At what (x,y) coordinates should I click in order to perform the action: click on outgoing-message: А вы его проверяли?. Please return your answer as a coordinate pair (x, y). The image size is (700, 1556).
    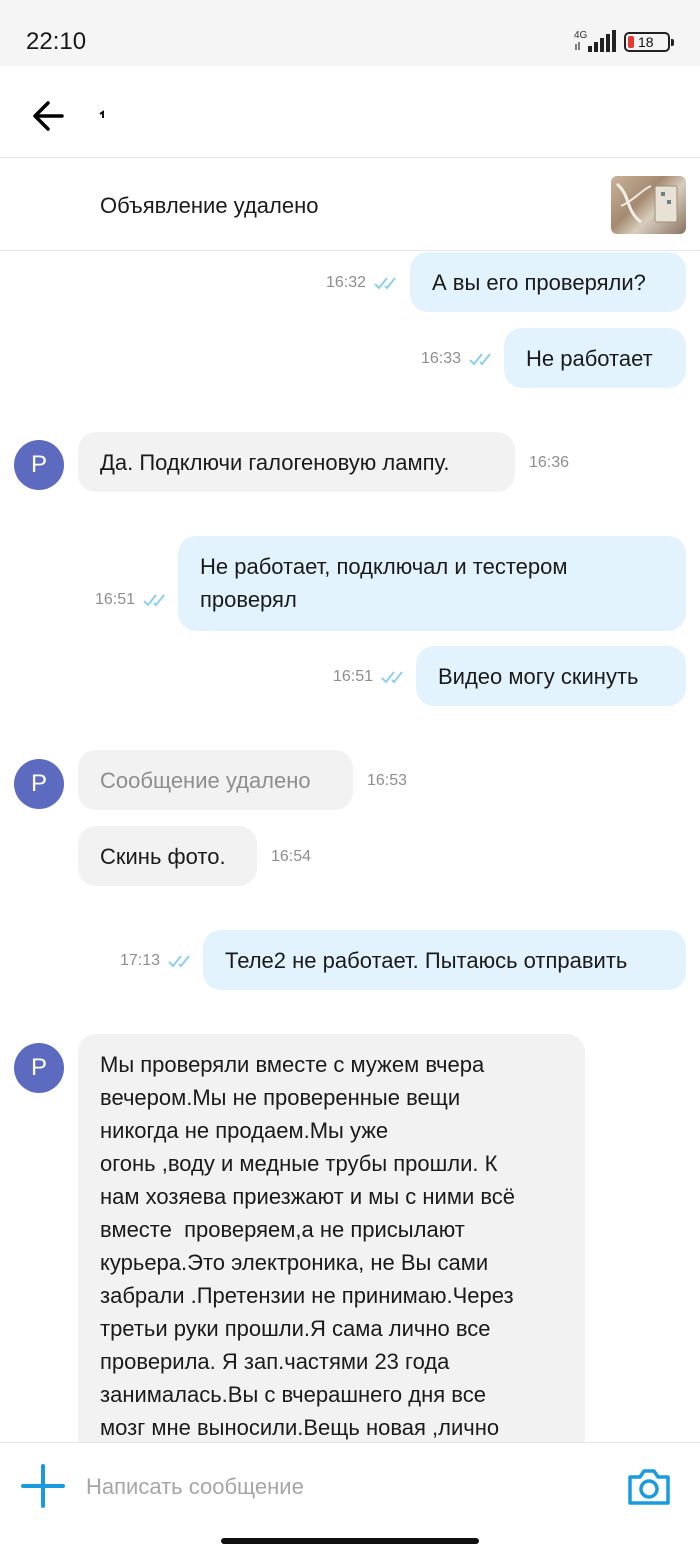
    Looking at the image, I should click on (548, 282).